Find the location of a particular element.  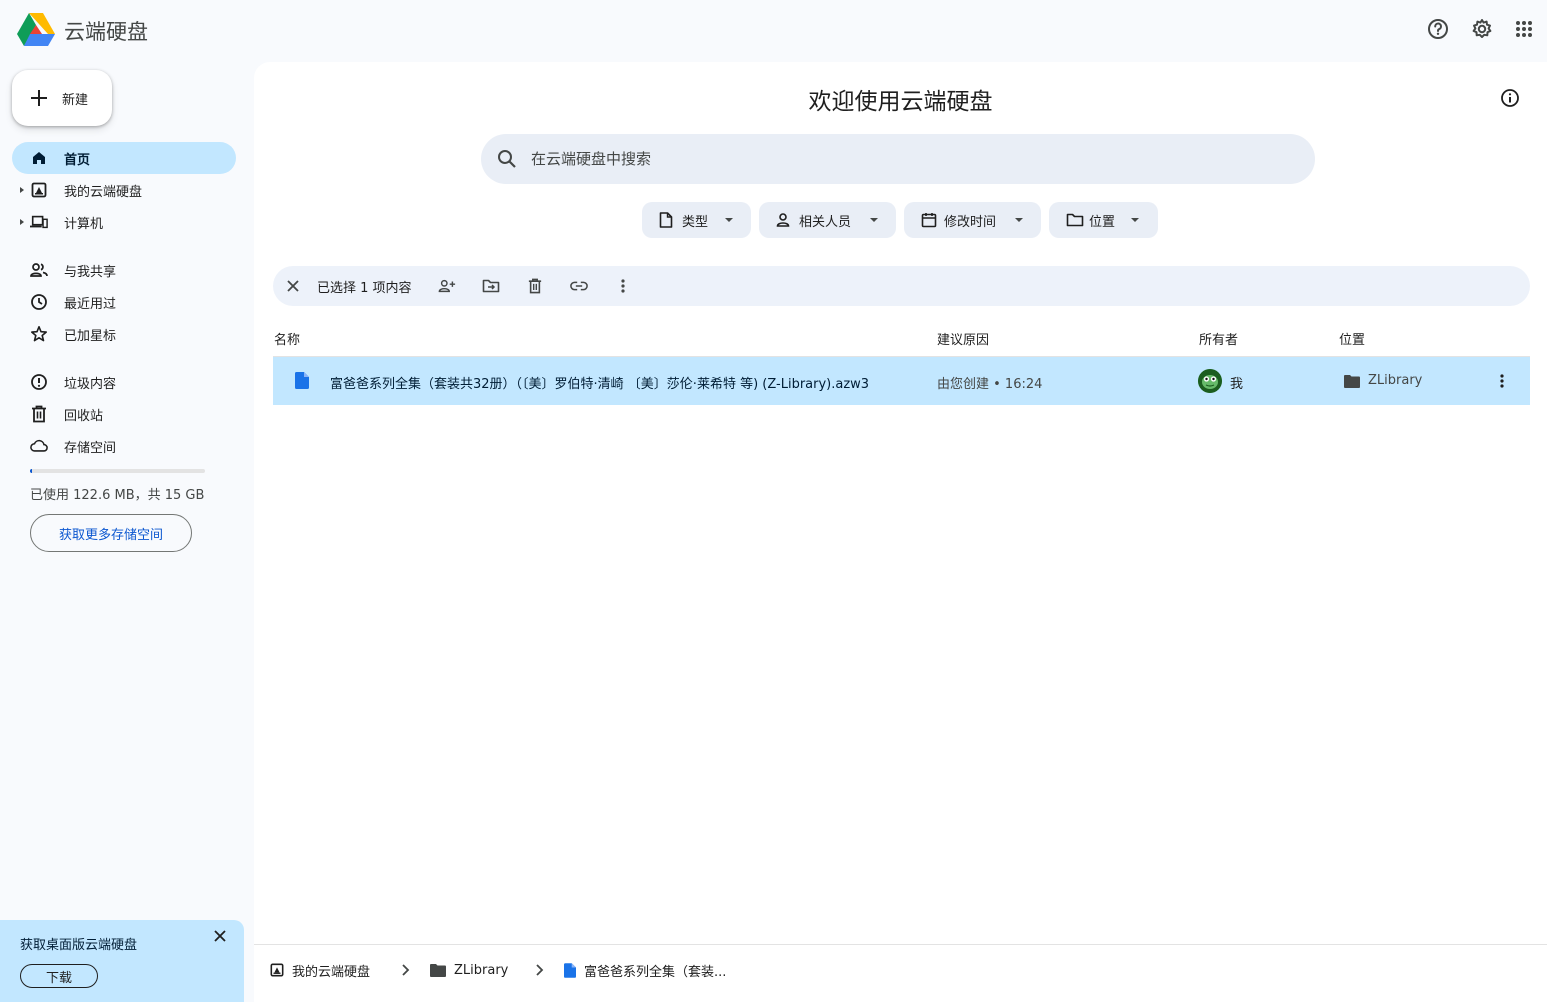

promo-title: 获取桌面版云端硬盘 is located at coordinates (79, 945).